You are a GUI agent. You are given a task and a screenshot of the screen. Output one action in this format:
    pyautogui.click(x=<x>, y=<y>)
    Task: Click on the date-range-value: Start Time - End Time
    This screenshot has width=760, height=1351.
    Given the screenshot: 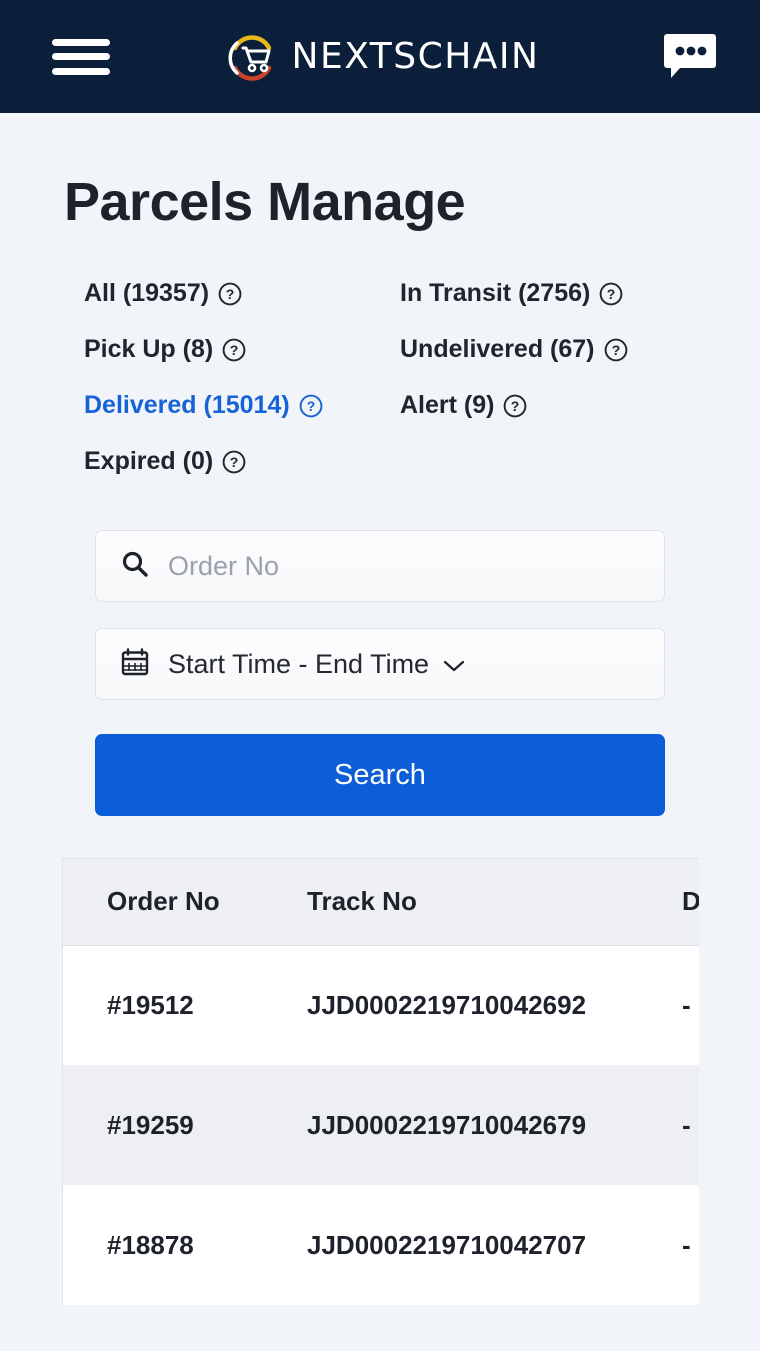 What is the action you would take?
    pyautogui.click(x=299, y=663)
    